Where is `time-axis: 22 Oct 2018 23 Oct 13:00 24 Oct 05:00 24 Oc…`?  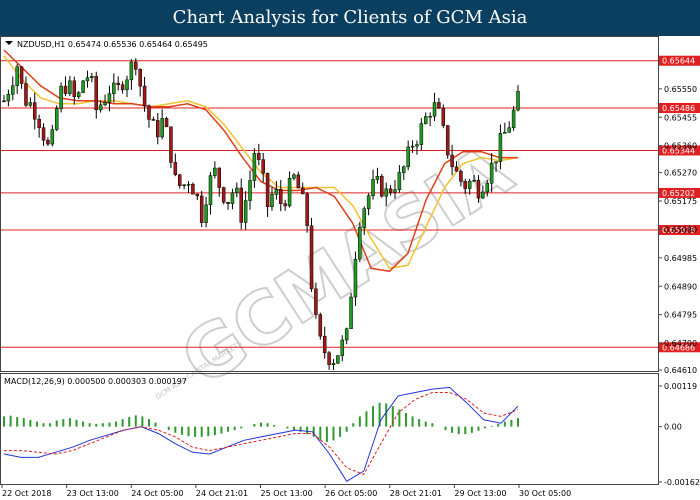 time-axis: 22 Oct 2018 23 Oct 13:00 24 Oct 05:00 24 Oc… is located at coordinates (286, 491).